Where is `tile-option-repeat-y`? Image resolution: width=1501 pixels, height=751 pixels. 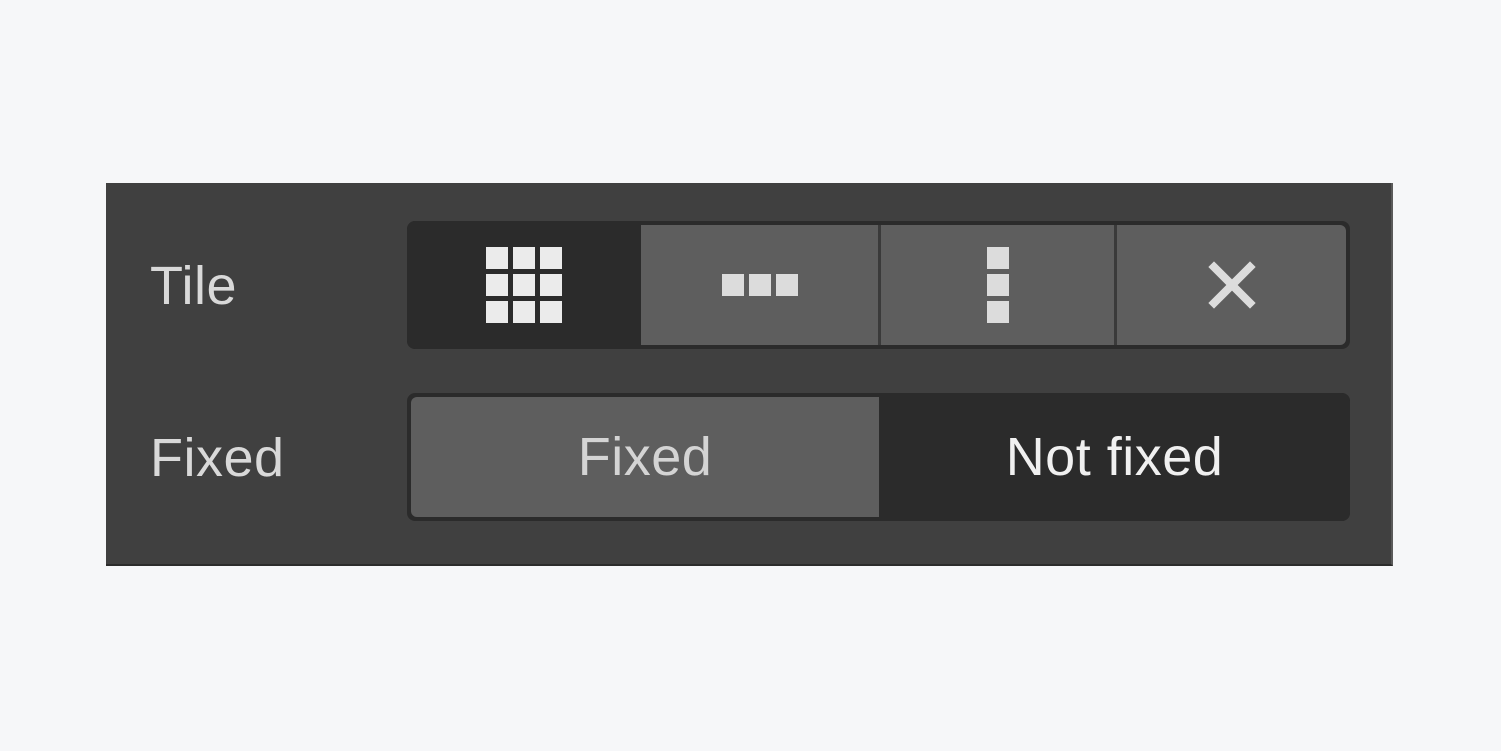 tile-option-repeat-y is located at coordinates (996, 285).